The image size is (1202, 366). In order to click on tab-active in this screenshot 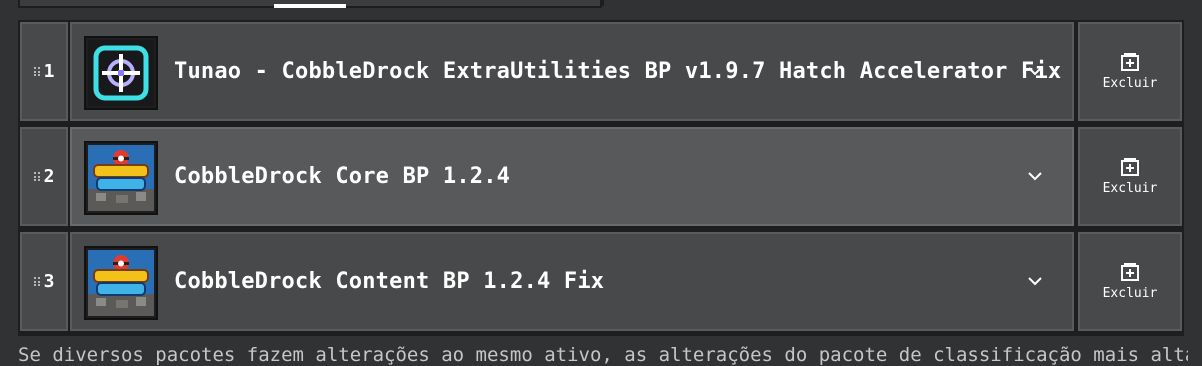, I will do `click(310, 4)`.